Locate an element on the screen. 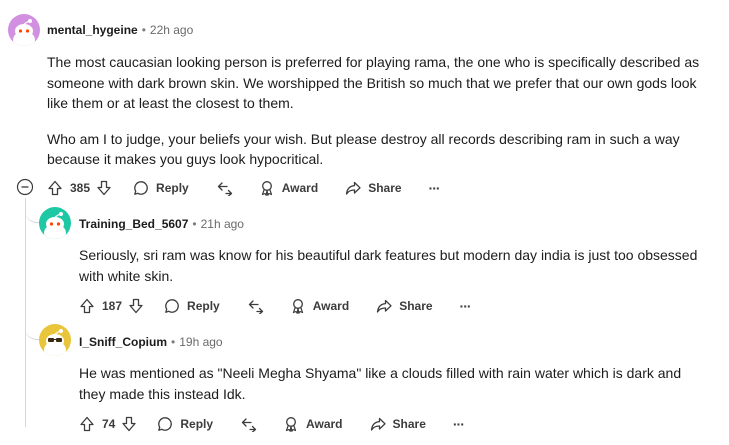  vote-control: 74 is located at coordinates (108, 424).